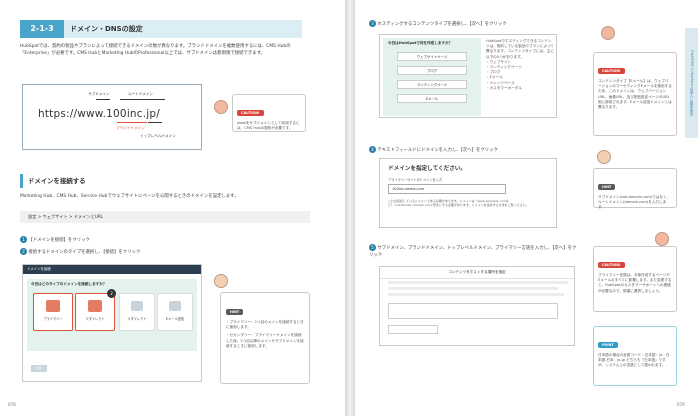  I want to click on domain-card-email-label: Eメール送信, so click(175, 319).